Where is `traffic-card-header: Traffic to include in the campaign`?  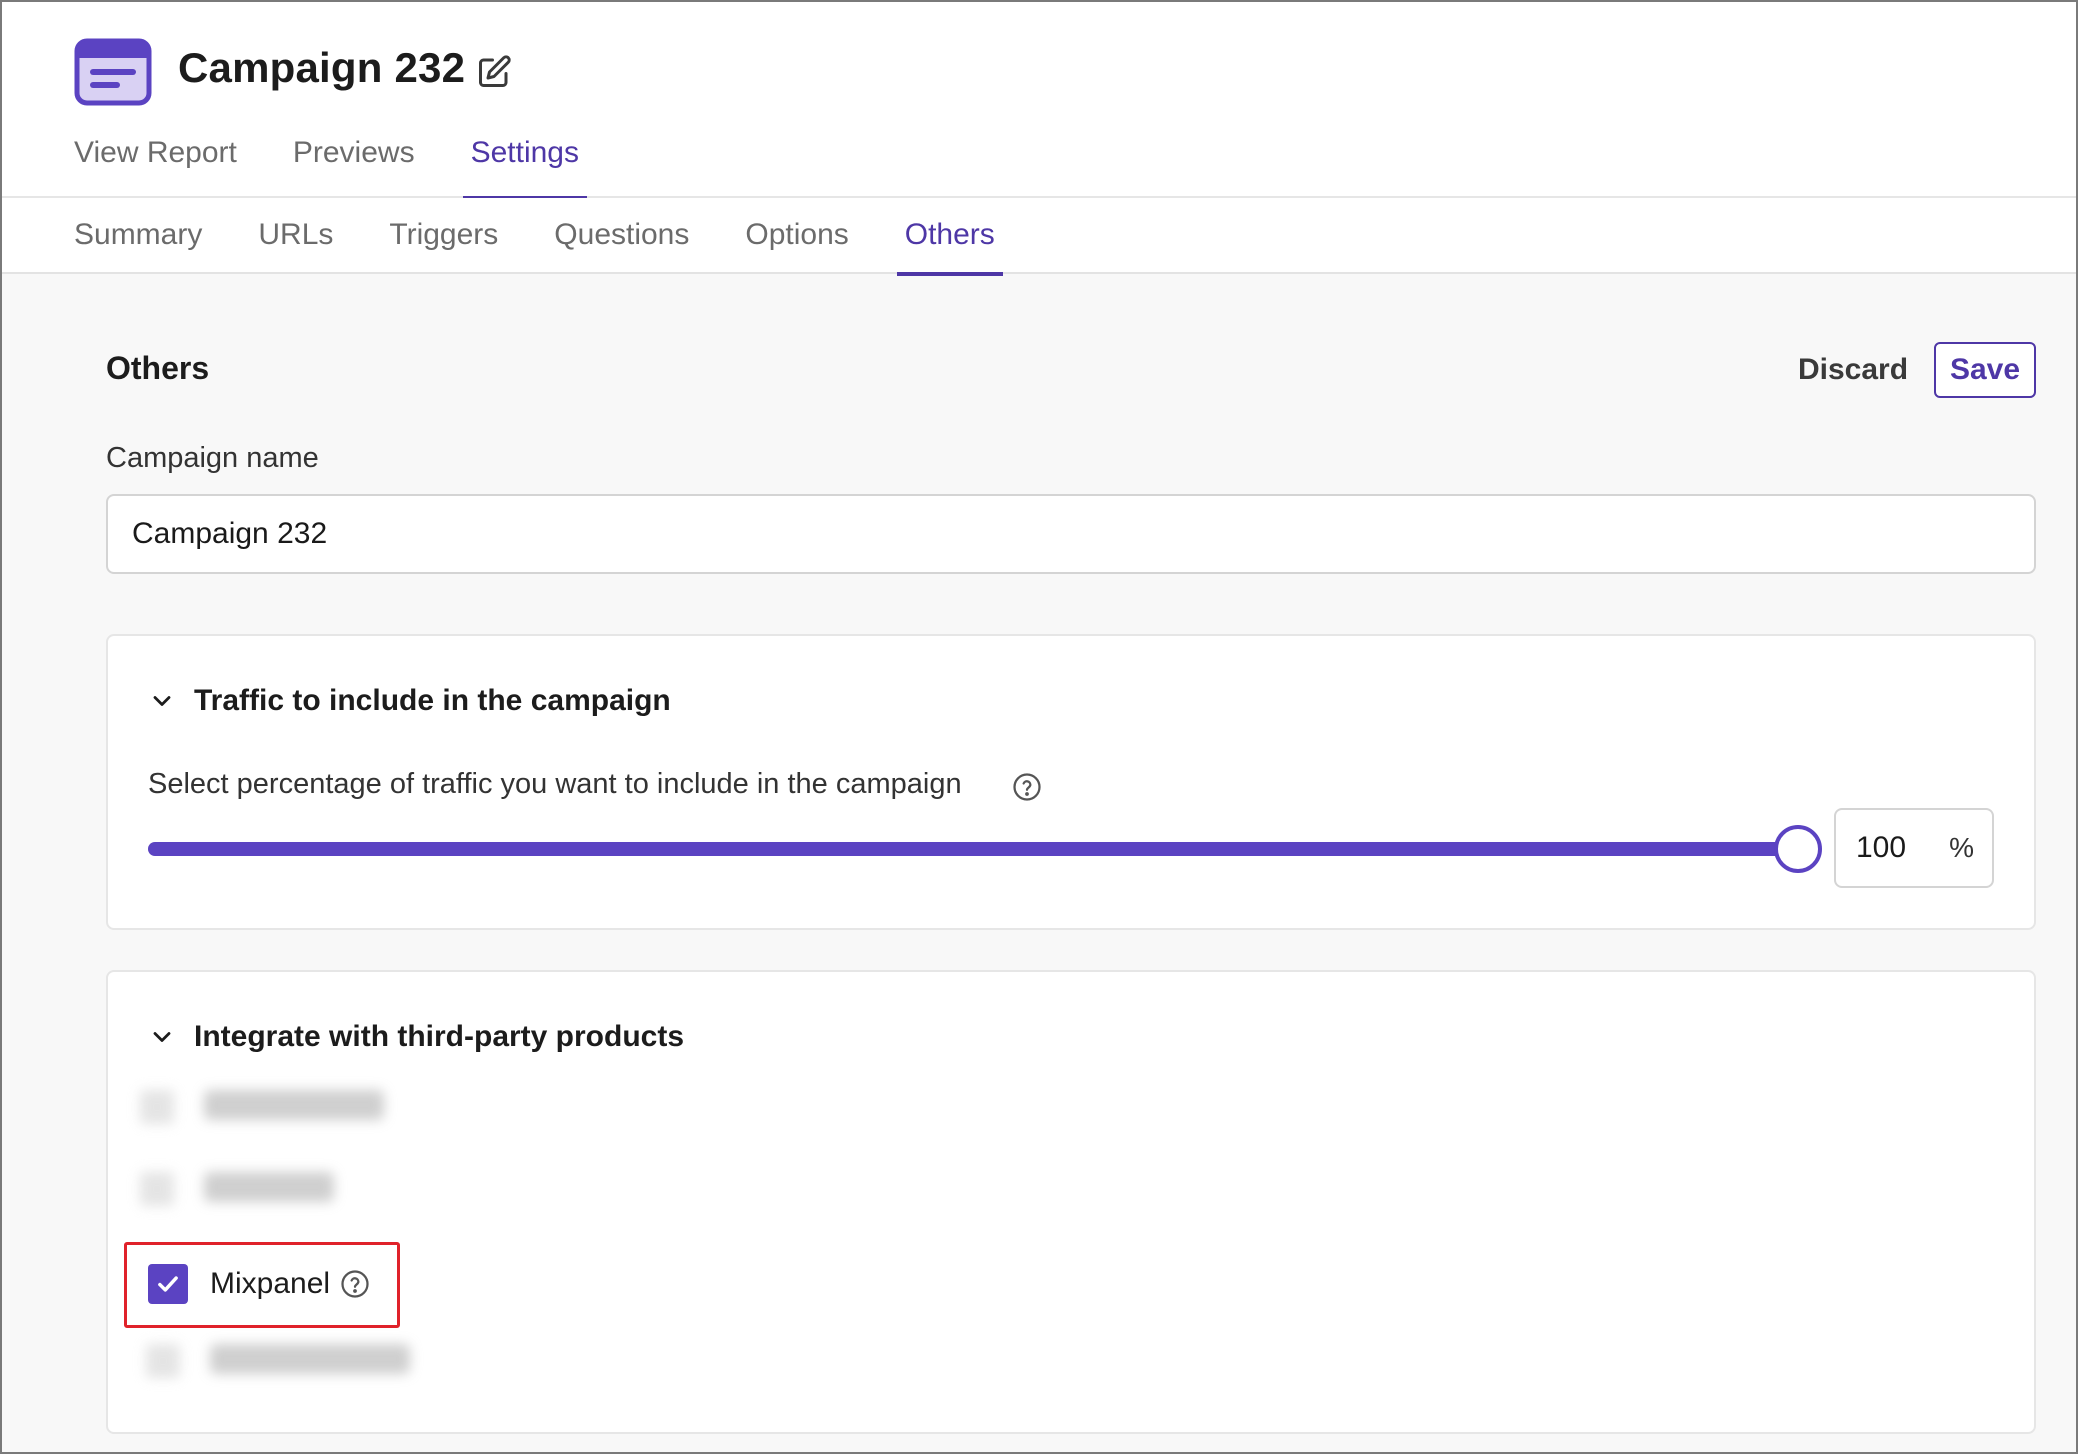 traffic-card-header: Traffic to include in the campaign is located at coordinates (409, 701).